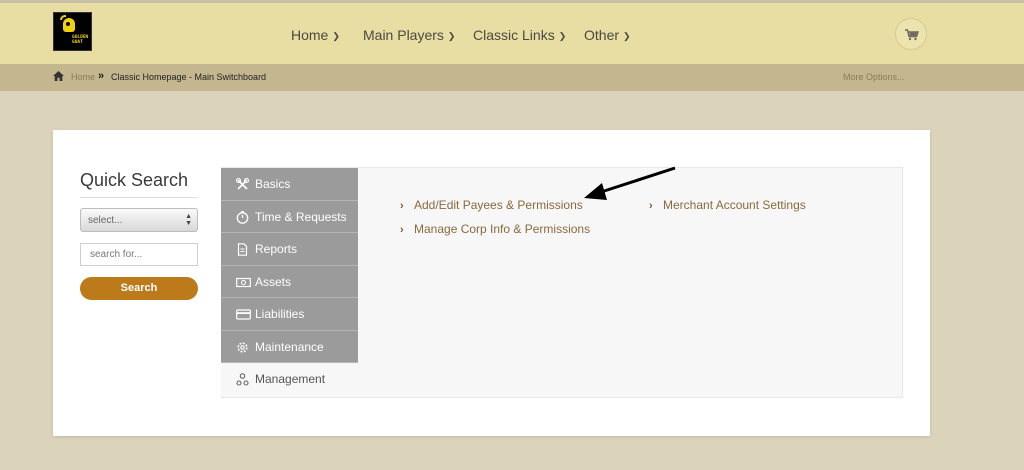 The width and height of the screenshot is (1024, 470). Describe the element at coordinates (189, 77) in the screenshot. I see `breadcrumb-current: Classic Homepage - Main Switchboard` at that location.